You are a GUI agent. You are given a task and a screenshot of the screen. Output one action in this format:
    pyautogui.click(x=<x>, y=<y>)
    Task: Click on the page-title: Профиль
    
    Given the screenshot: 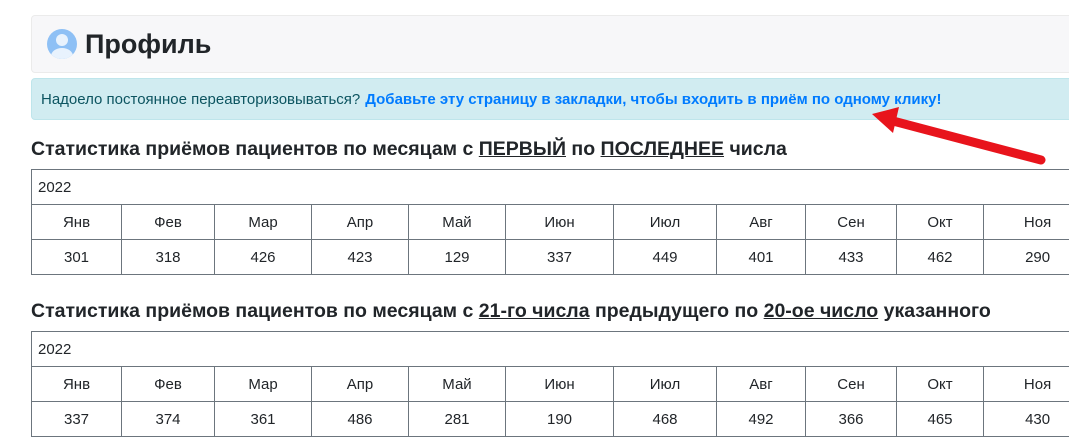 What is the action you would take?
    pyautogui.click(x=148, y=43)
    